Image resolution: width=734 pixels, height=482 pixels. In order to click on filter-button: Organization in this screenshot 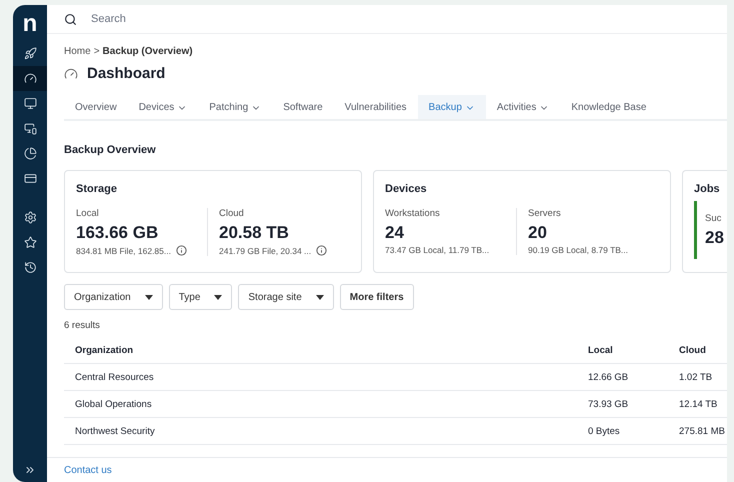, I will do `click(113, 297)`.